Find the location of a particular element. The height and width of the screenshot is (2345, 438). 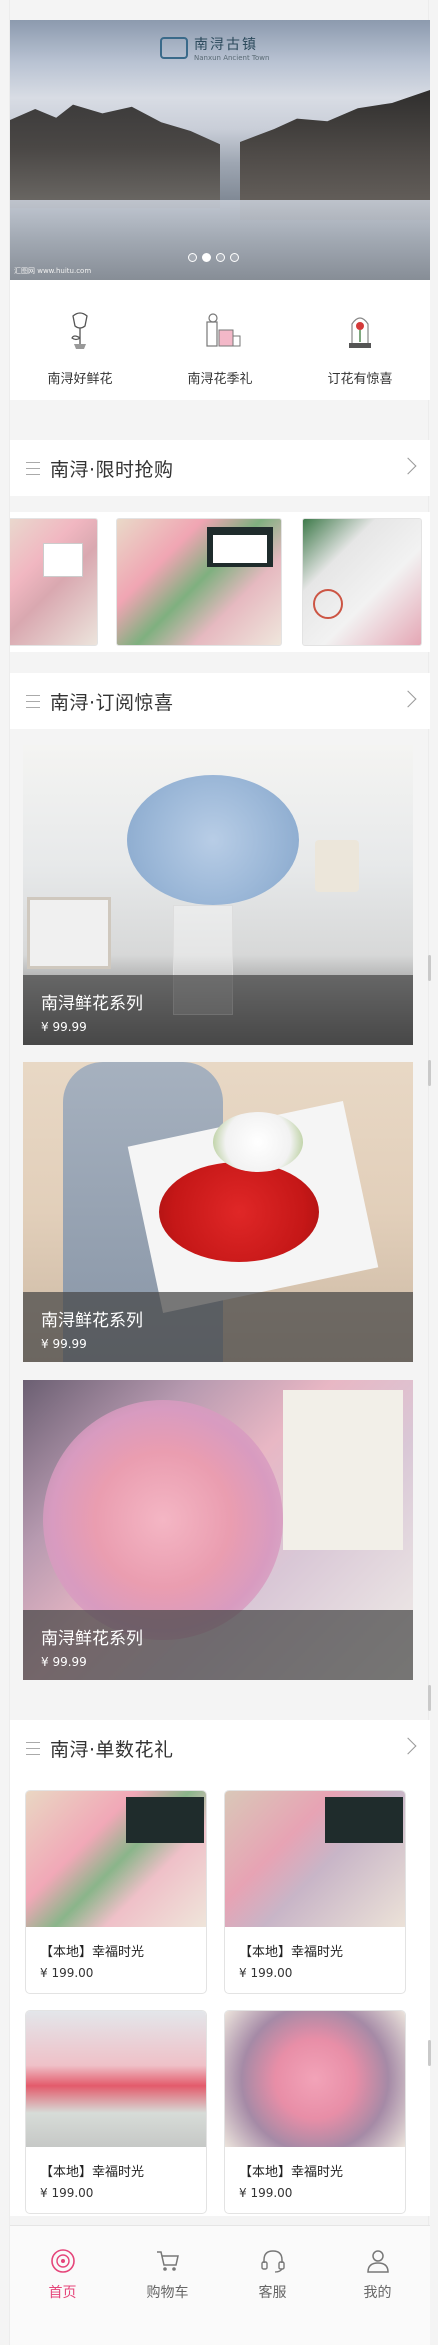

tab-profile: 我的 is located at coordinates (377, 2285).